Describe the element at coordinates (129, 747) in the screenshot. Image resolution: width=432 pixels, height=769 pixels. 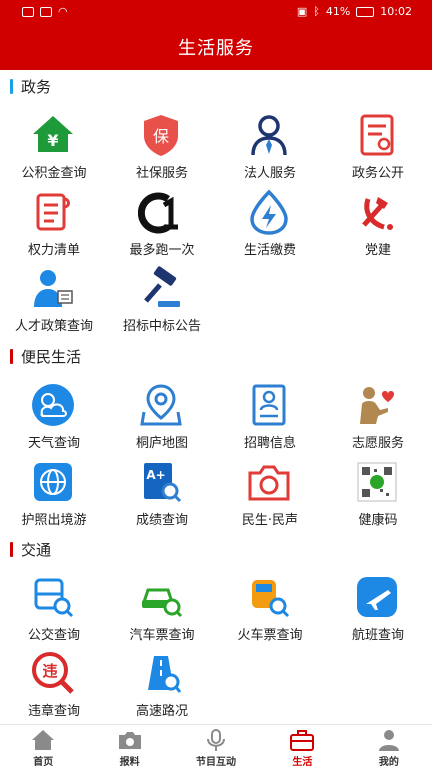
I see `nav-report: 报料` at that location.